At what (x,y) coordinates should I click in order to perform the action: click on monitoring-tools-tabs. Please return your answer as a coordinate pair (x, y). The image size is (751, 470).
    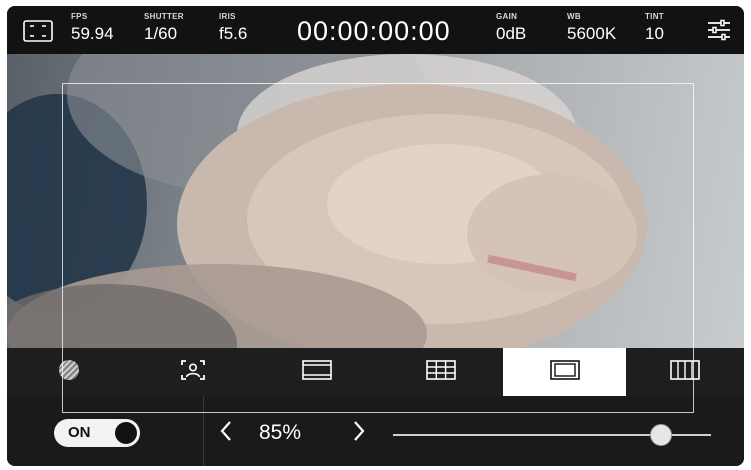
    Looking at the image, I should click on (375, 372).